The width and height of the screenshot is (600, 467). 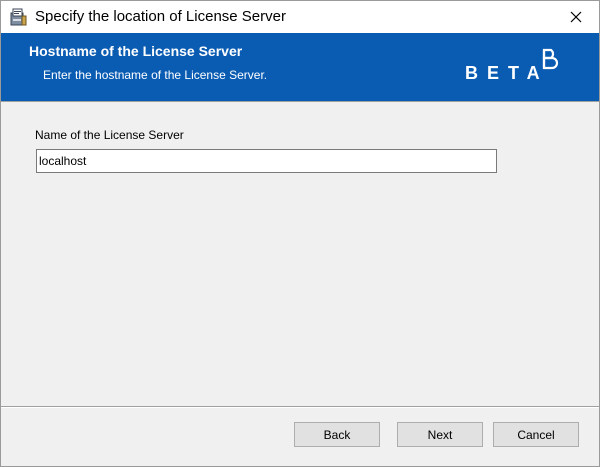 I want to click on installer-package-icon, so click(x=18, y=17).